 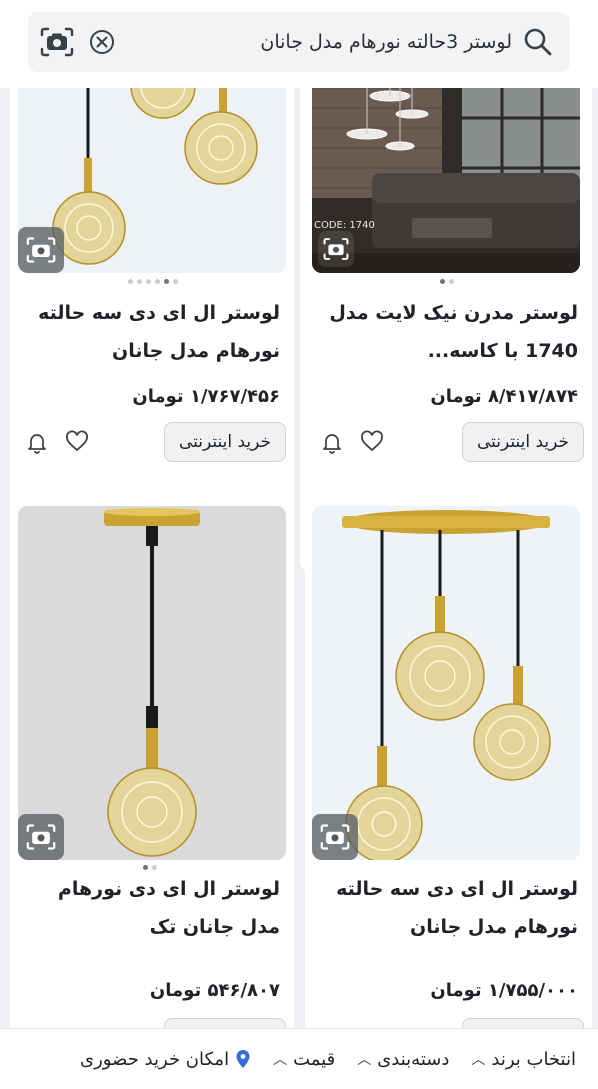 I want to click on product-code-label: CODE: 1740, so click(x=344, y=225).